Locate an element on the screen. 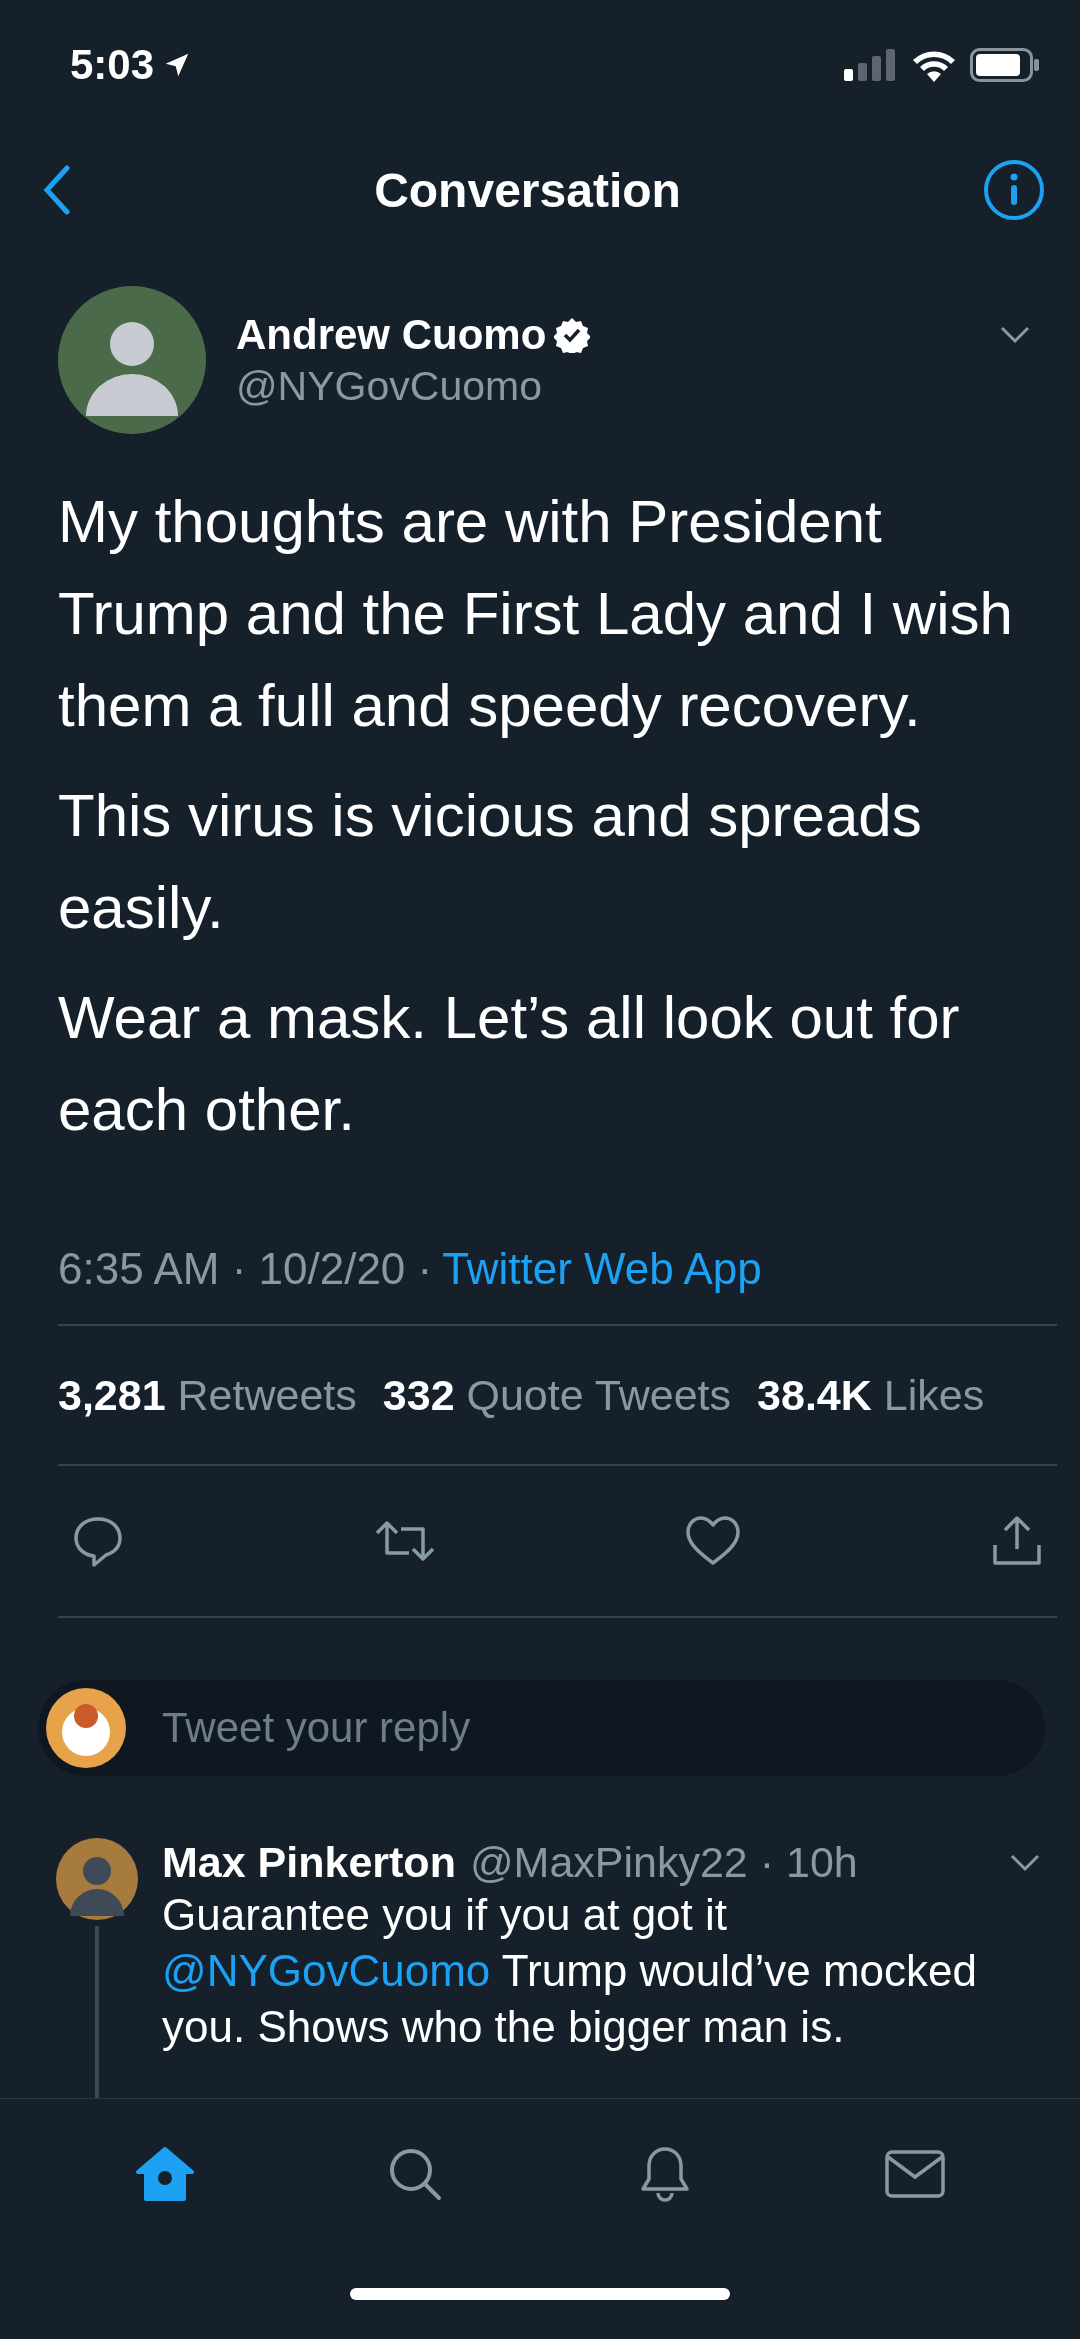  author-handle: @NYGovCuomo is located at coordinates (389, 386).